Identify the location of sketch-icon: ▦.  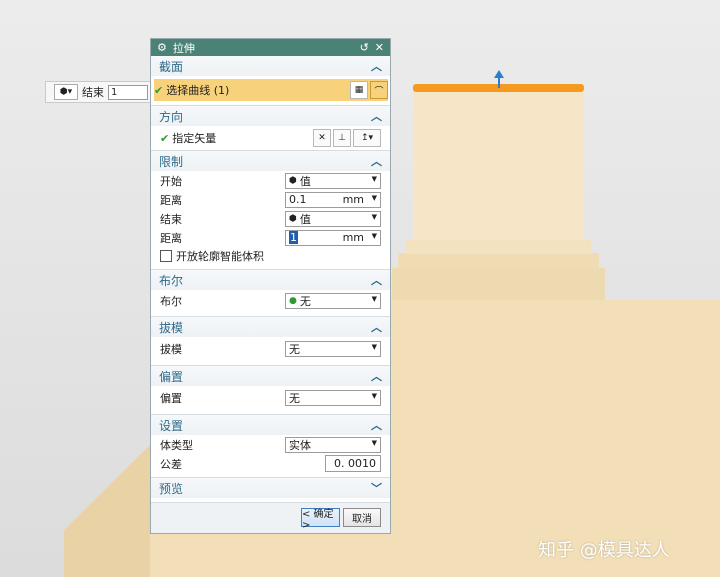
(359, 90).